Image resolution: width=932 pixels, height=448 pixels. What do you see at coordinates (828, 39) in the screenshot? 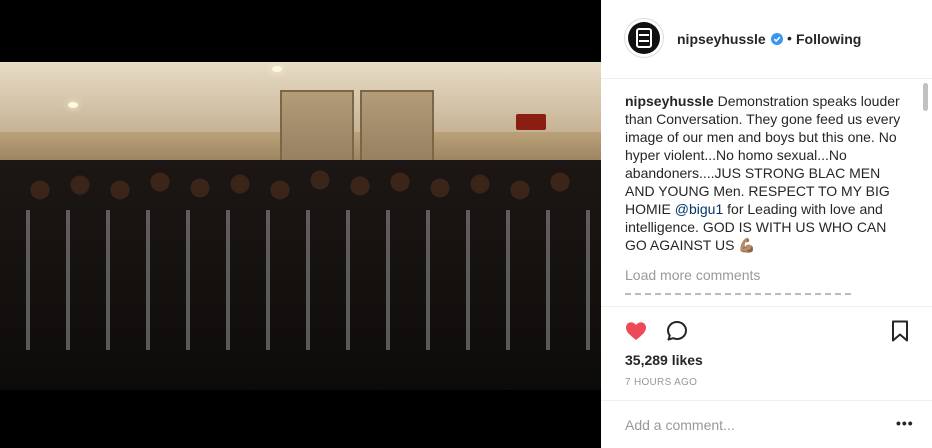
I see `following-button: Following` at bounding box center [828, 39].